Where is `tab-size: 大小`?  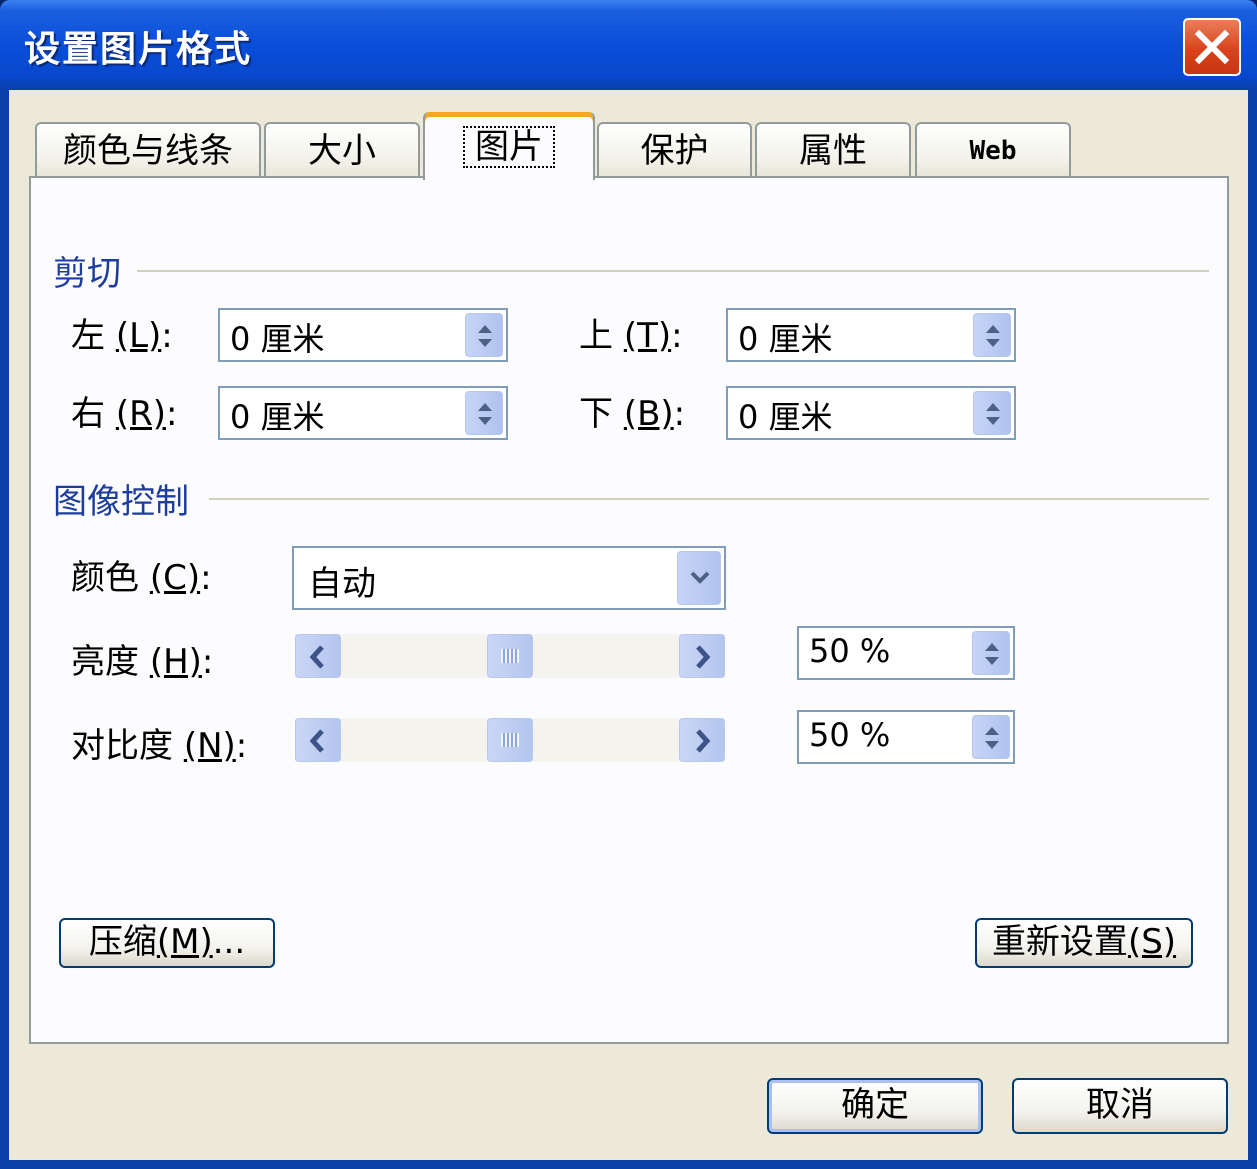
tab-size: 大小 is located at coordinates (342, 150).